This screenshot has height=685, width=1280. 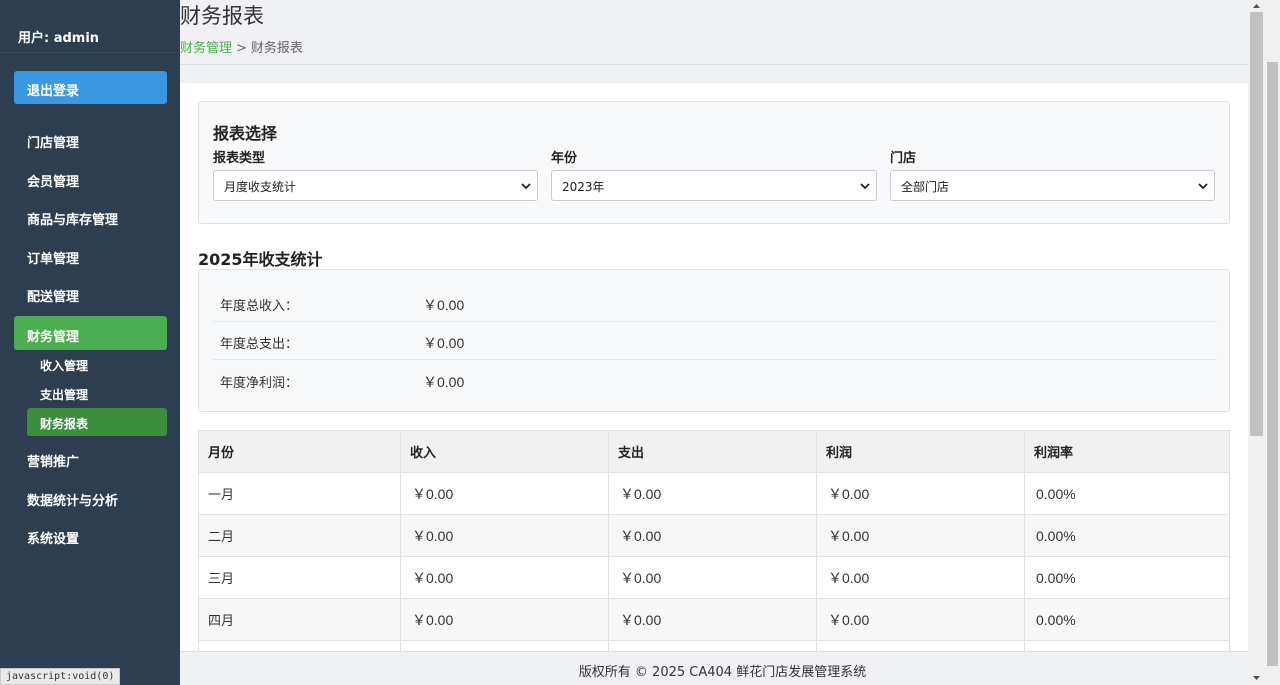 What do you see at coordinates (97, 364) in the screenshot?
I see `sidebar-subitem-income: 收入管理` at bounding box center [97, 364].